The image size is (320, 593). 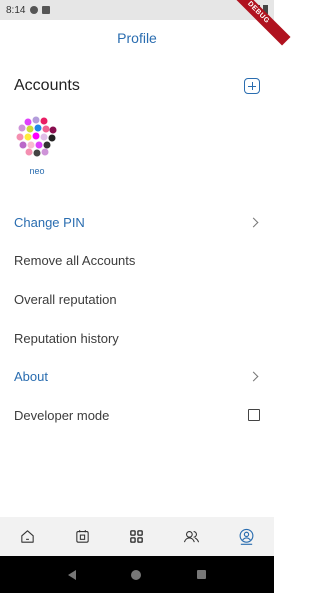 What do you see at coordinates (37, 171) in the screenshot?
I see `account-name: neo` at bounding box center [37, 171].